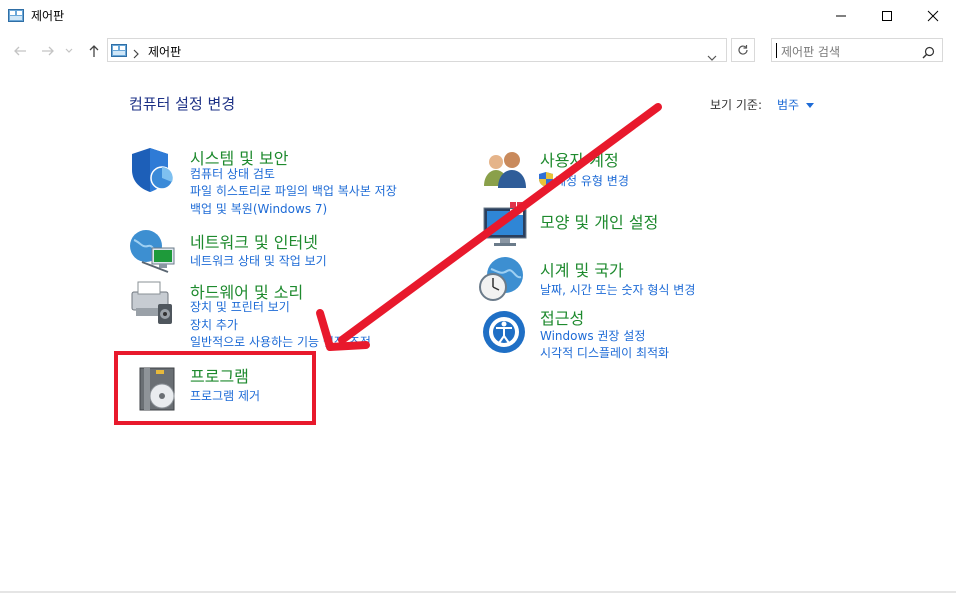 This screenshot has width=956, height=593. I want to click on category-network-internet: 네트워크 및 인터넷, so click(254, 241).